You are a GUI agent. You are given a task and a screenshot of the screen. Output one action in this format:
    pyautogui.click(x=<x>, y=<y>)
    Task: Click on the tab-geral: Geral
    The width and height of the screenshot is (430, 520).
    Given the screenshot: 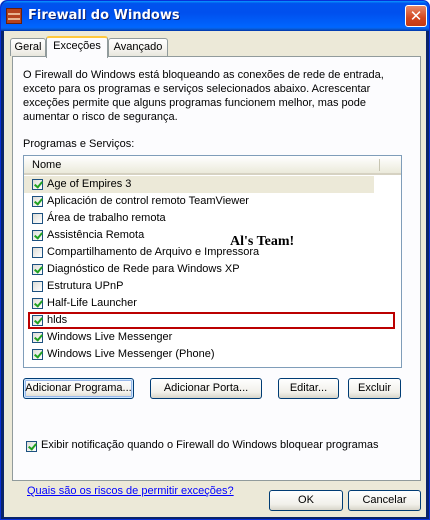 What is the action you would take?
    pyautogui.click(x=28, y=47)
    